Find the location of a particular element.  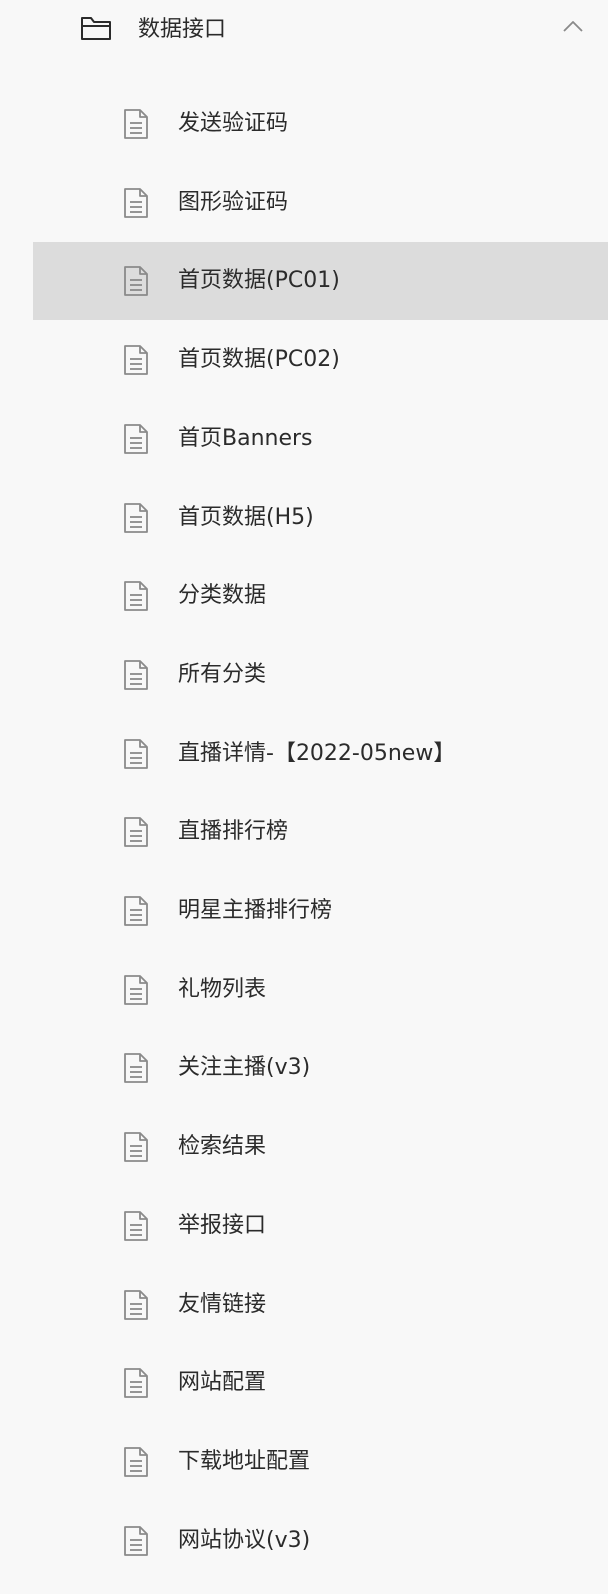

tree-item: 首页Banners is located at coordinates (304, 439).